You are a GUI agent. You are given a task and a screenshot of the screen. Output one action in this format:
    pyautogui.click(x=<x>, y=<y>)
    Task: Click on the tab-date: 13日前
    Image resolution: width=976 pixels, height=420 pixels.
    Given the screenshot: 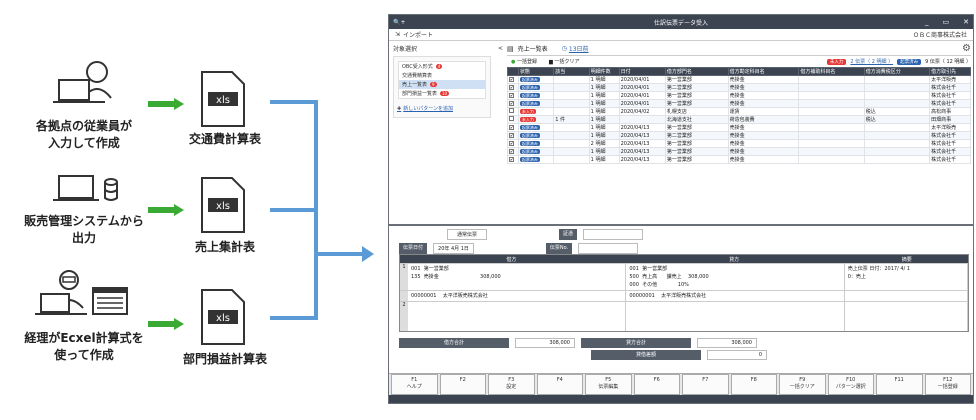 What is the action you would take?
    pyautogui.click(x=579, y=48)
    